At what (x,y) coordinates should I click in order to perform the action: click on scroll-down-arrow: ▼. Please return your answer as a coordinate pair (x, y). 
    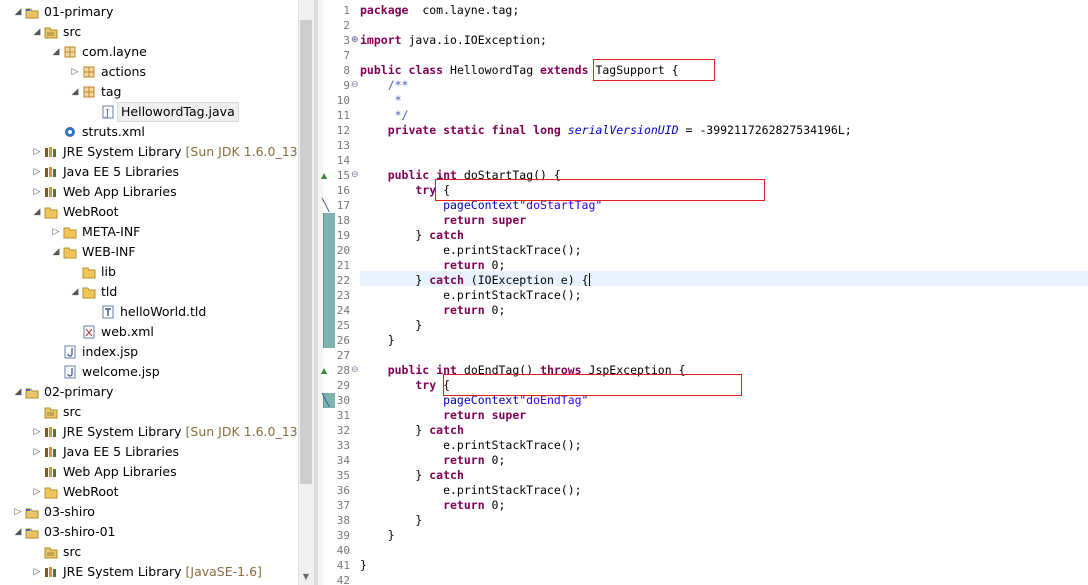
    Looking at the image, I should click on (306, 577).